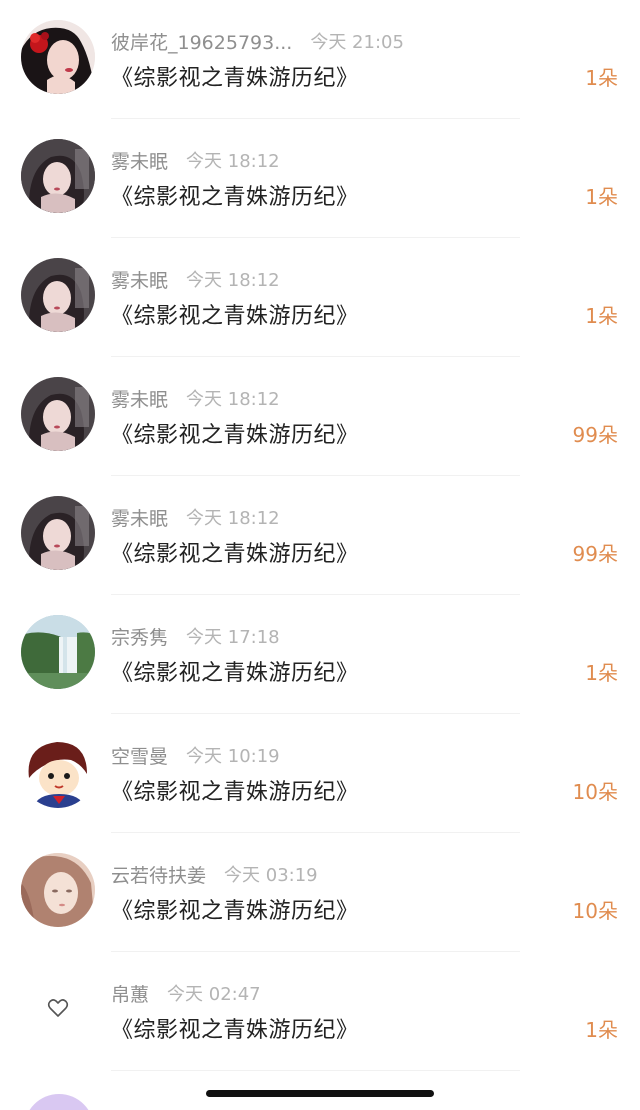  Describe the element at coordinates (58, 890) in the screenshot. I see `pale-girl-avatar` at that location.